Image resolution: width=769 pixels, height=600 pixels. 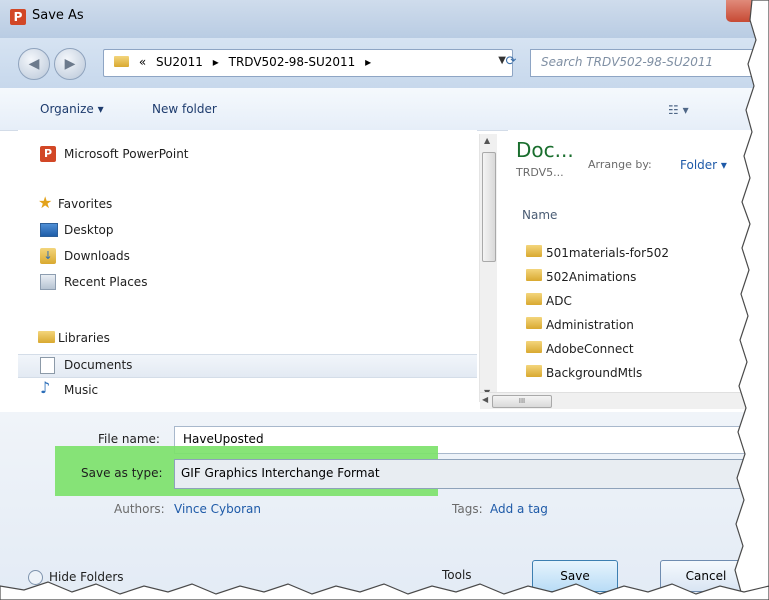 What do you see at coordinates (489, 207) in the screenshot?
I see `scroll-thumb` at bounding box center [489, 207].